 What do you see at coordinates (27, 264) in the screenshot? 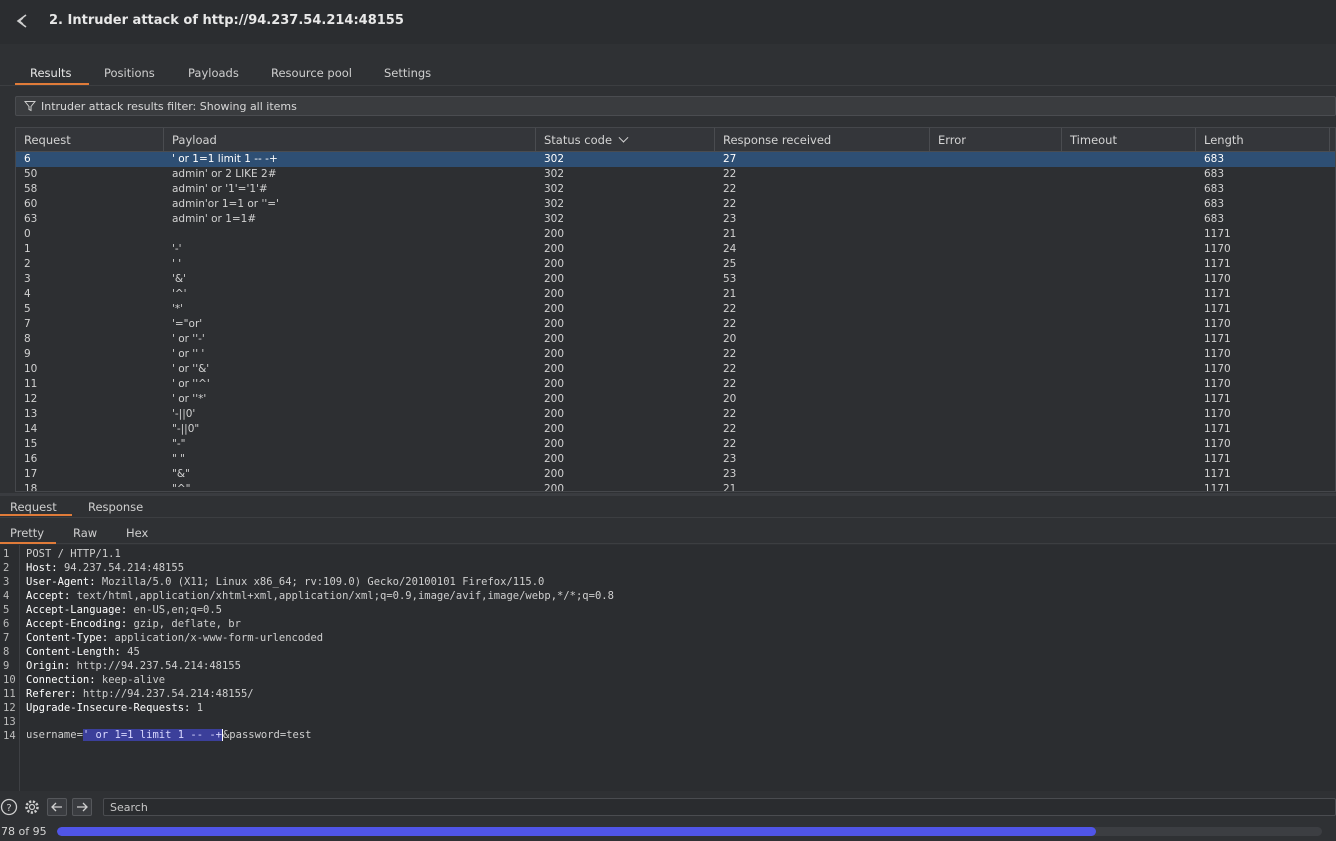
I see `cell-request-id: 2` at bounding box center [27, 264].